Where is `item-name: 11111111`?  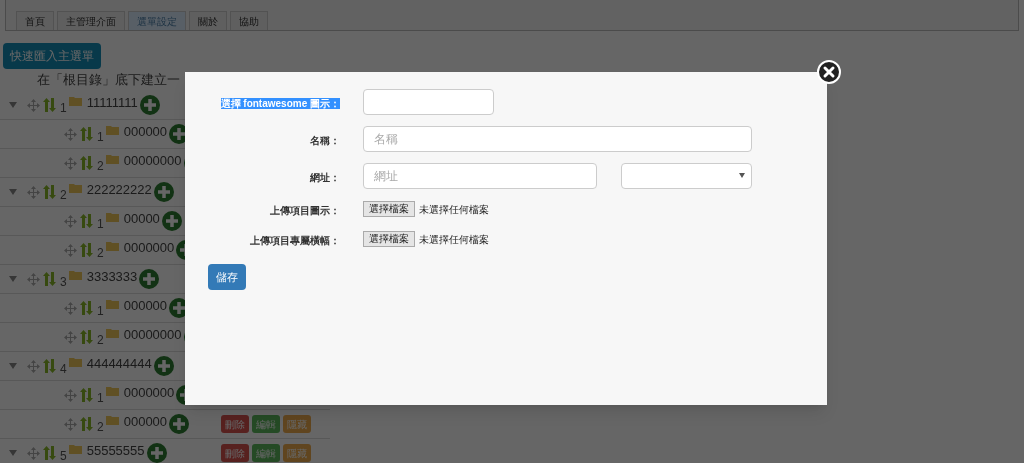 item-name: 11111111 is located at coordinates (112, 103).